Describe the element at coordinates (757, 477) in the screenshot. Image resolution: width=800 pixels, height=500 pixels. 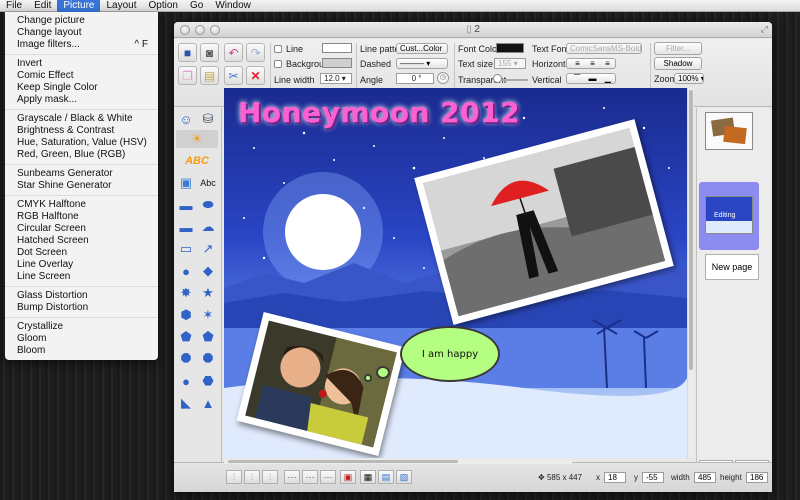
I see `height-field: 186` at that location.